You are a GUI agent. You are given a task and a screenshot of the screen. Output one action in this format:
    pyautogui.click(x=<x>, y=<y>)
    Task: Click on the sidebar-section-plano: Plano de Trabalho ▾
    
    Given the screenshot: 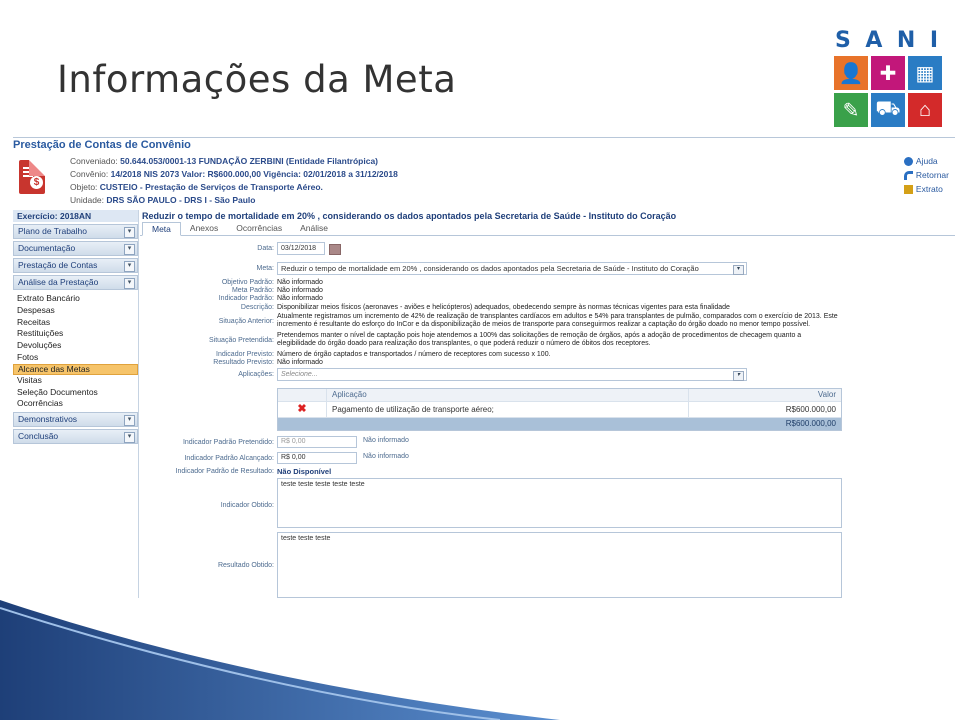 What is the action you would take?
    pyautogui.click(x=75, y=231)
    